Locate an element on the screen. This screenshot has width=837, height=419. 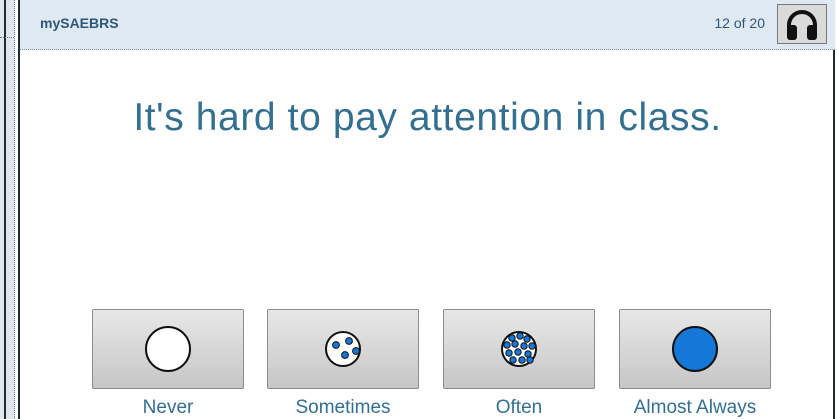
answer-sometimes-button is located at coordinates (343, 349).